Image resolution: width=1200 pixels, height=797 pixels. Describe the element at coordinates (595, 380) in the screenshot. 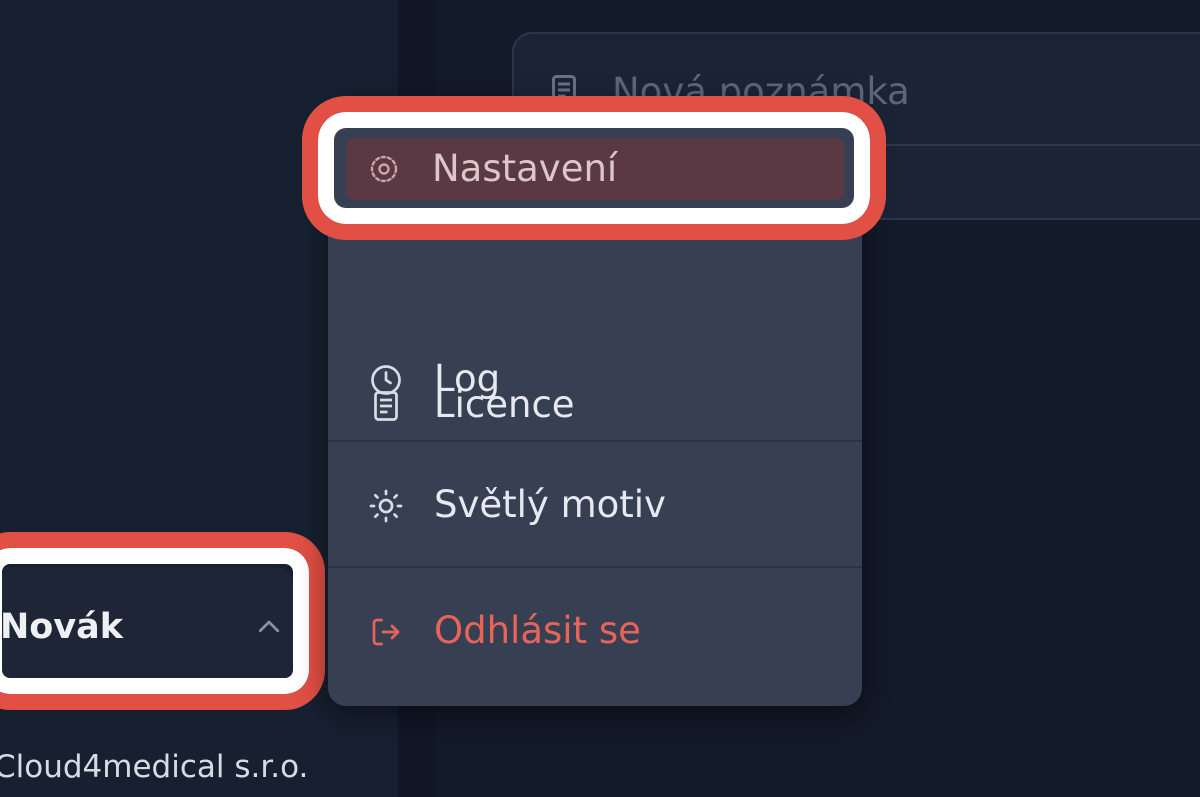

I see `menu-item-log: Log` at that location.